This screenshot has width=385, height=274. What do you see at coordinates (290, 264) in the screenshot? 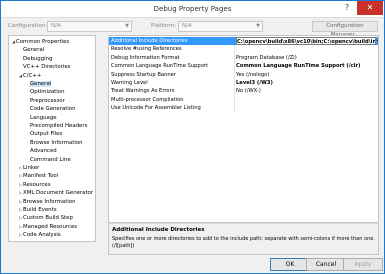
I see `ok-button: OK` at bounding box center [290, 264].